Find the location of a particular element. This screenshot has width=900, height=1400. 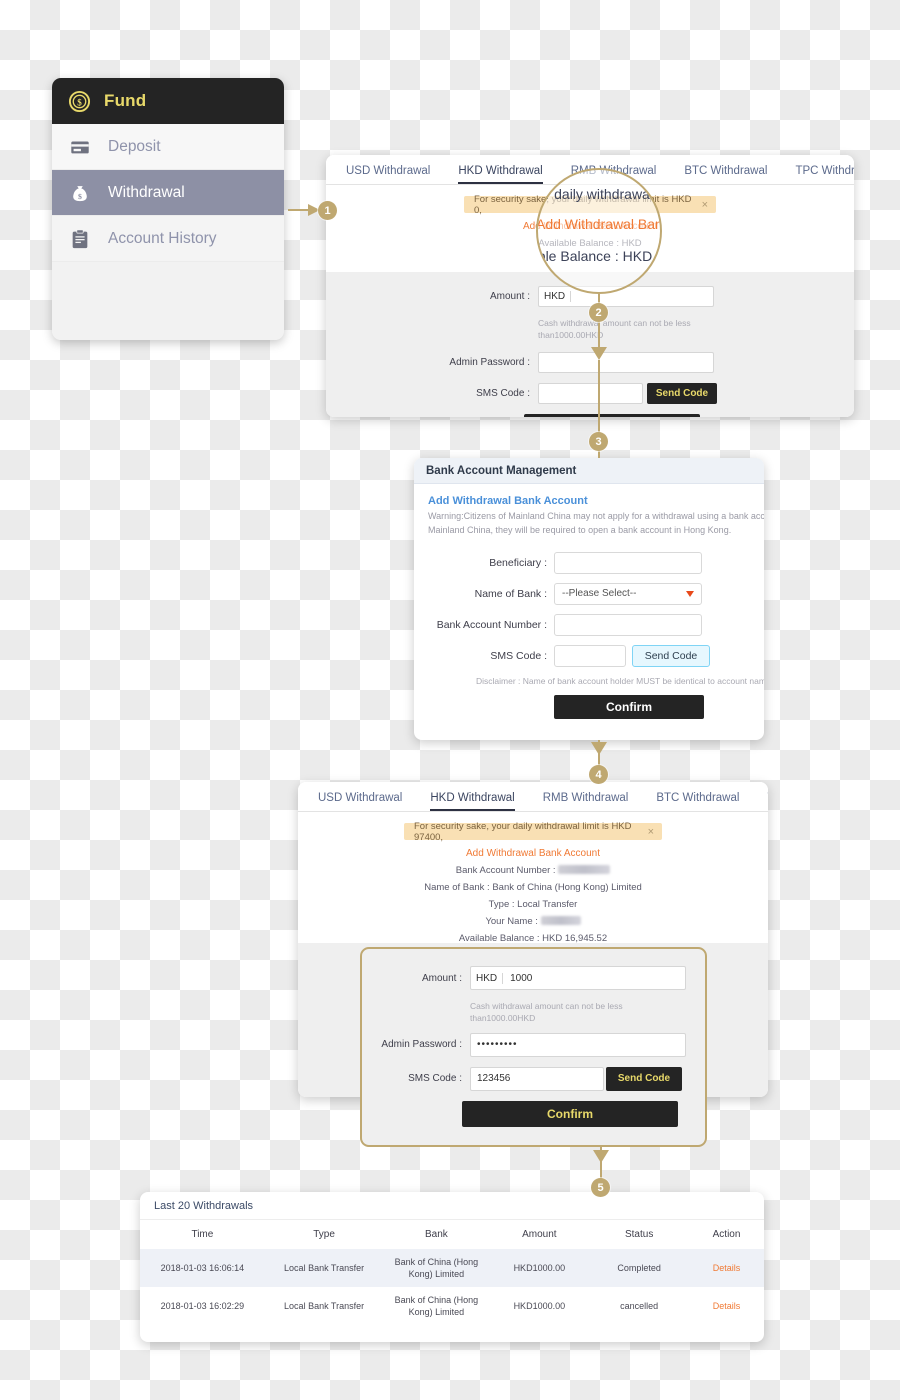

your-name-info: Your Name : is located at coordinates (533, 921).